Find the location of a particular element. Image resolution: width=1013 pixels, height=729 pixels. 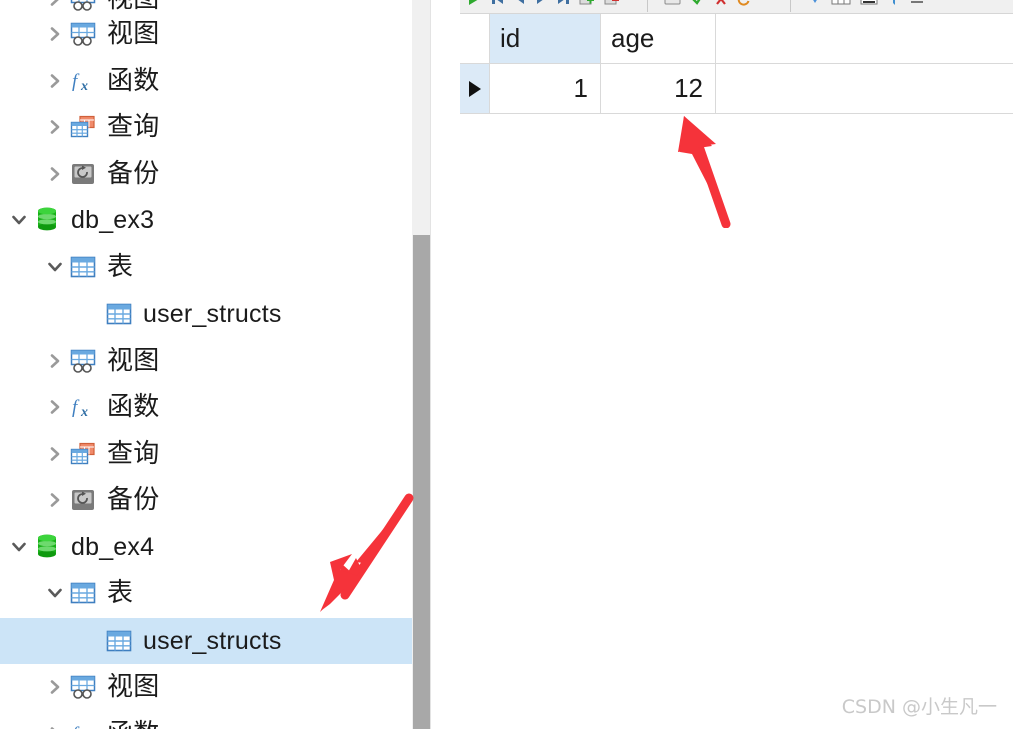

panel-splitter is located at coordinates (445, 364).